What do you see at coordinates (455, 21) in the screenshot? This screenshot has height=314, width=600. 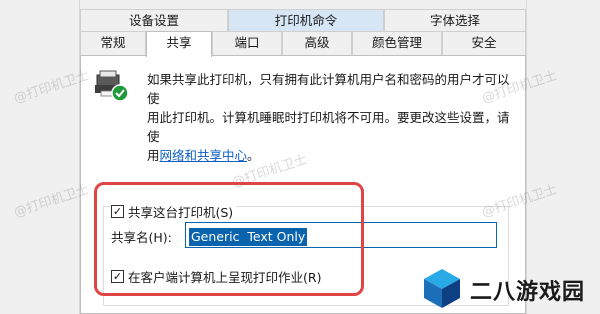 I see `tab-font-selection: 字体选择` at bounding box center [455, 21].